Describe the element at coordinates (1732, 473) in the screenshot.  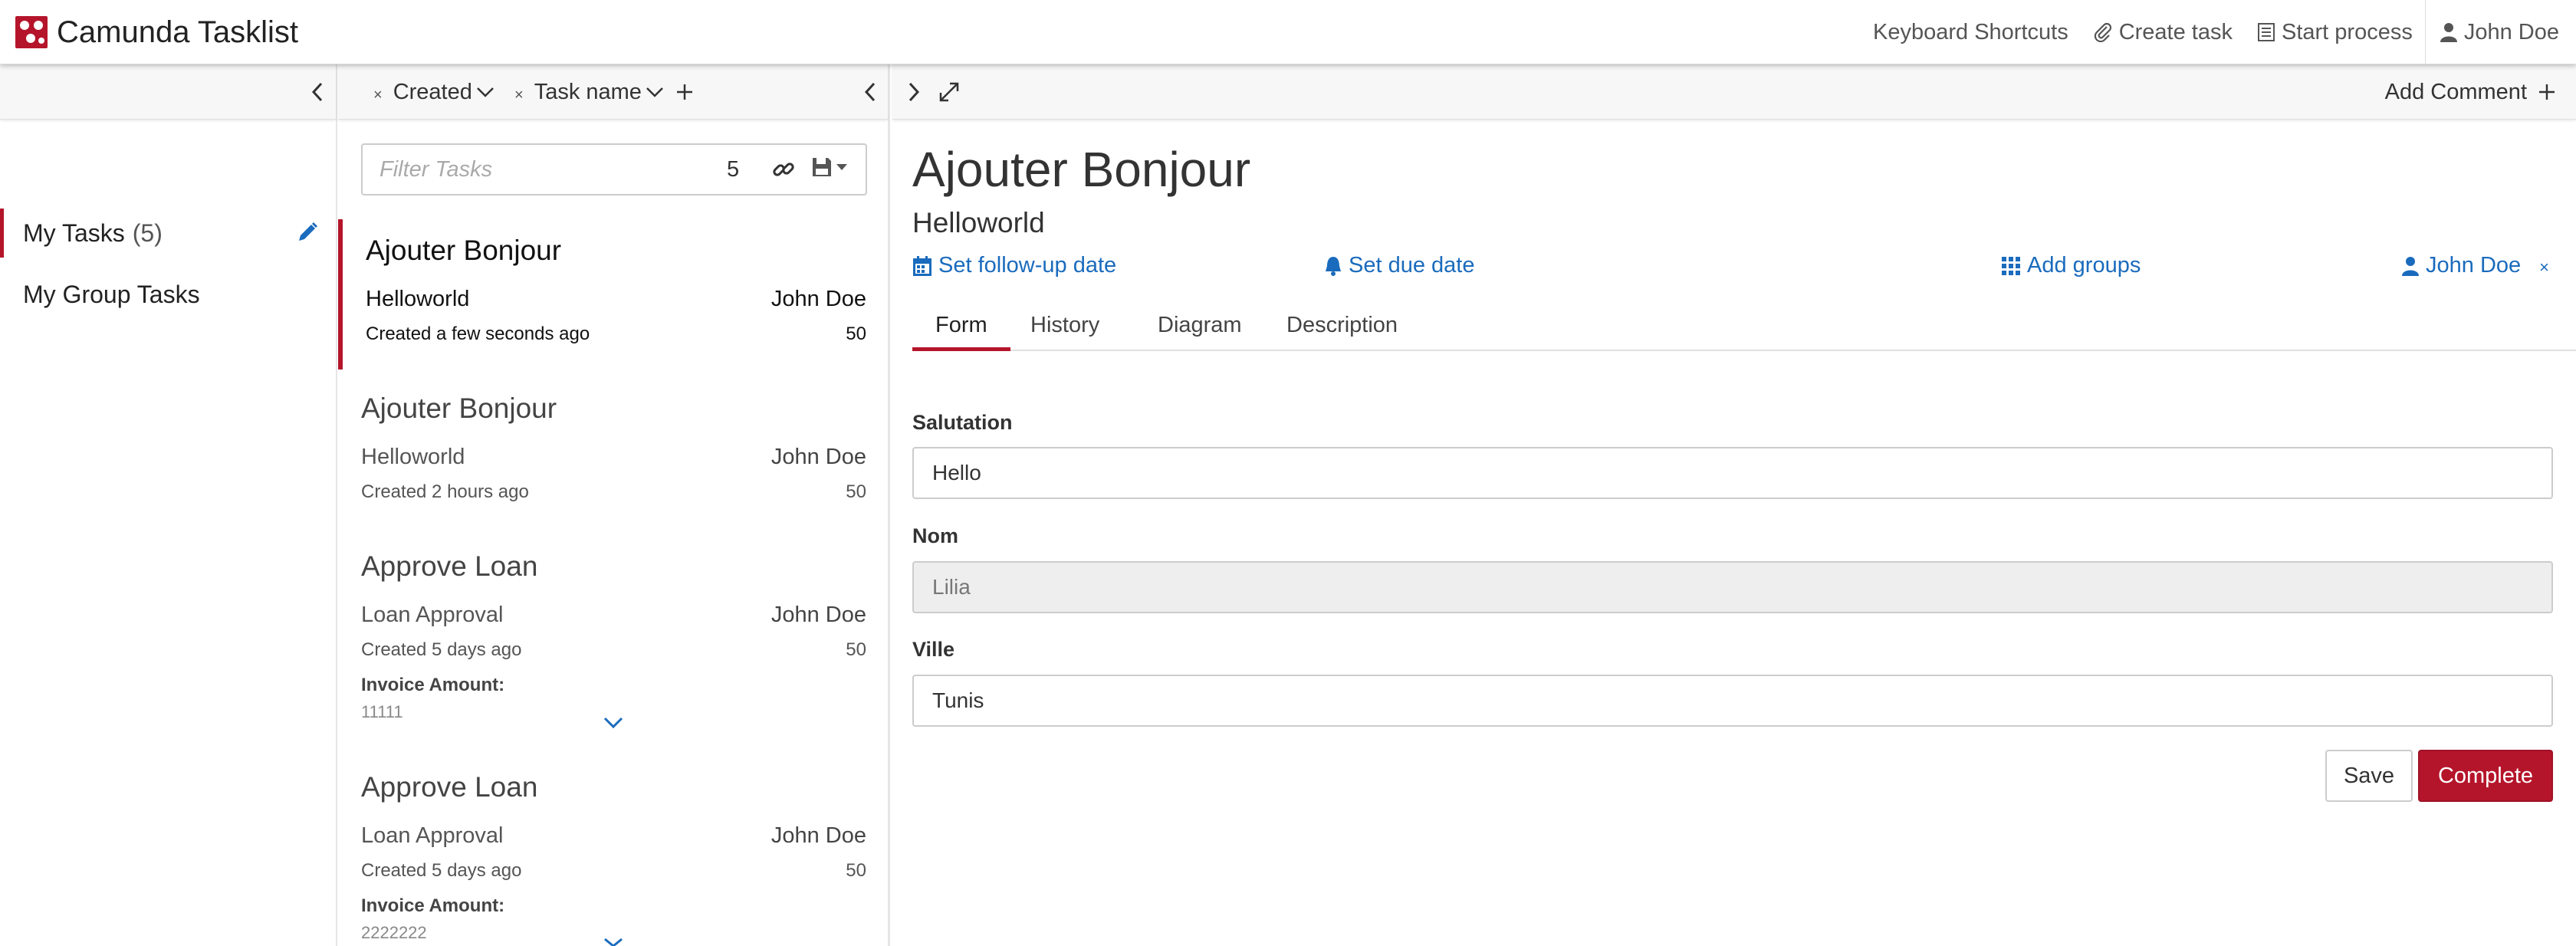
I see `salutation-field` at that location.